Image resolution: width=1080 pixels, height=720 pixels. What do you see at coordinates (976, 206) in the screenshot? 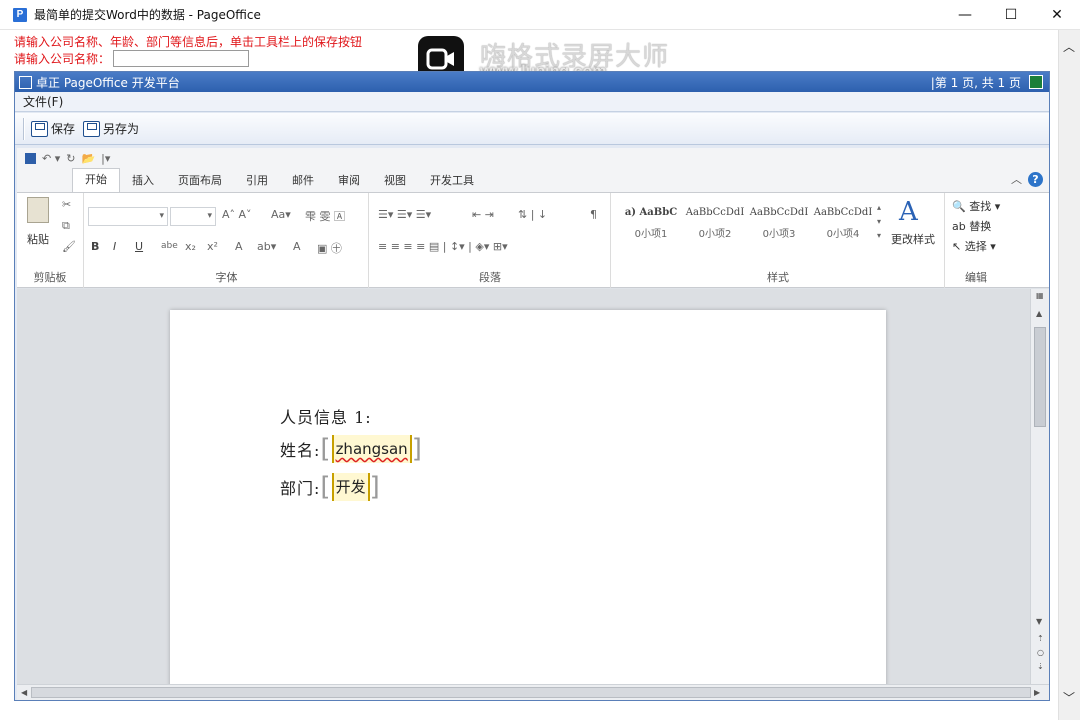
I see `find-button: 🔍 查找 ▾` at bounding box center [976, 206].